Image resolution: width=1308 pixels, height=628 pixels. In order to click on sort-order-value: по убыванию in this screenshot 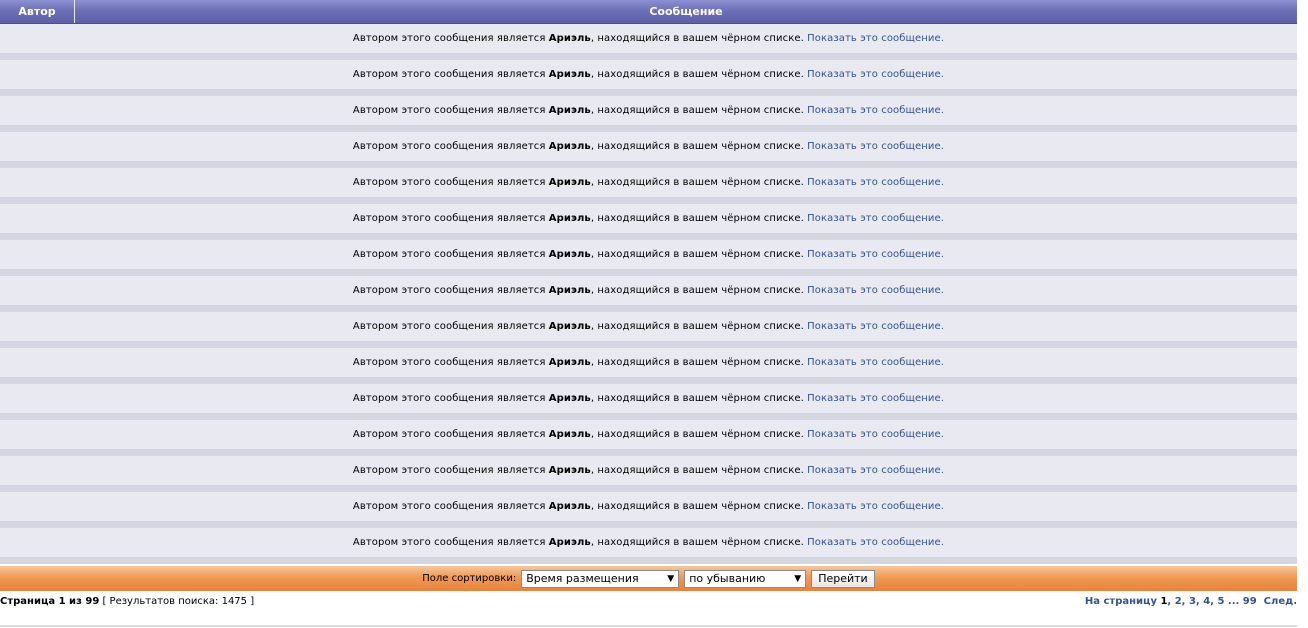, I will do `click(727, 578)`.